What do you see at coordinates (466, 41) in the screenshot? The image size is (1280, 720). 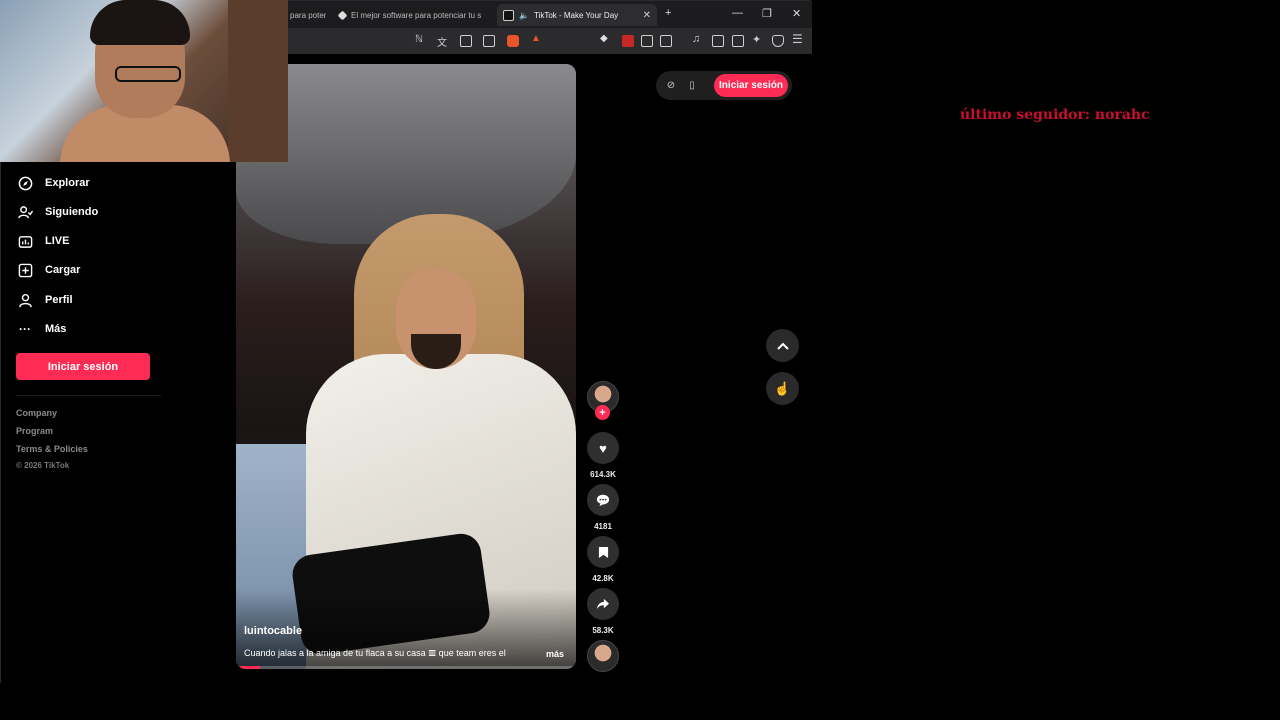 I see `cast-icon` at bounding box center [466, 41].